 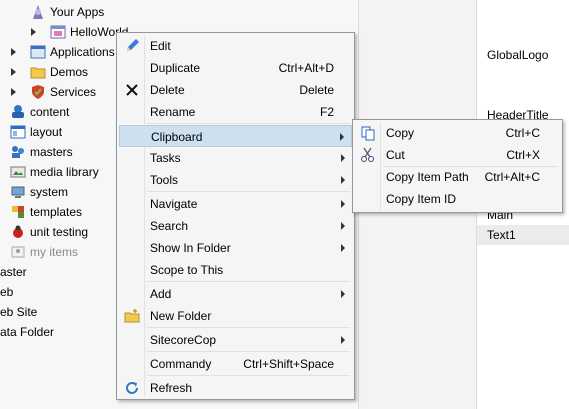 What do you see at coordinates (235, 270) in the screenshot?
I see `menu-item-scope-to-this: Scope to This` at bounding box center [235, 270].